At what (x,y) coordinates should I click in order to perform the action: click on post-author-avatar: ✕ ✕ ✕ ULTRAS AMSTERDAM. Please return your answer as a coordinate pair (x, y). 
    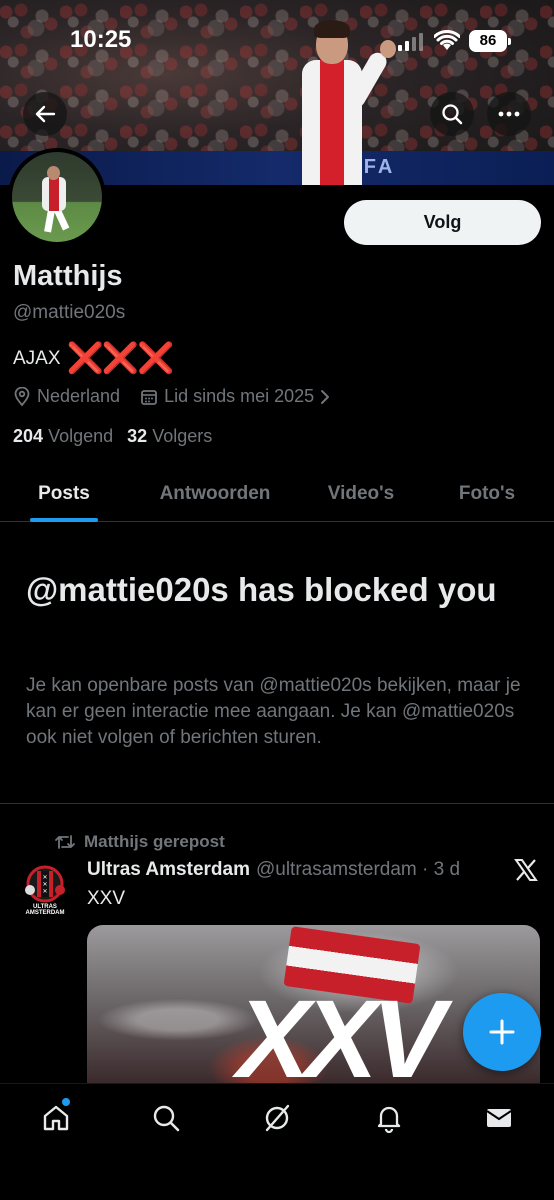
    Looking at the image, I should click on (45, 889).